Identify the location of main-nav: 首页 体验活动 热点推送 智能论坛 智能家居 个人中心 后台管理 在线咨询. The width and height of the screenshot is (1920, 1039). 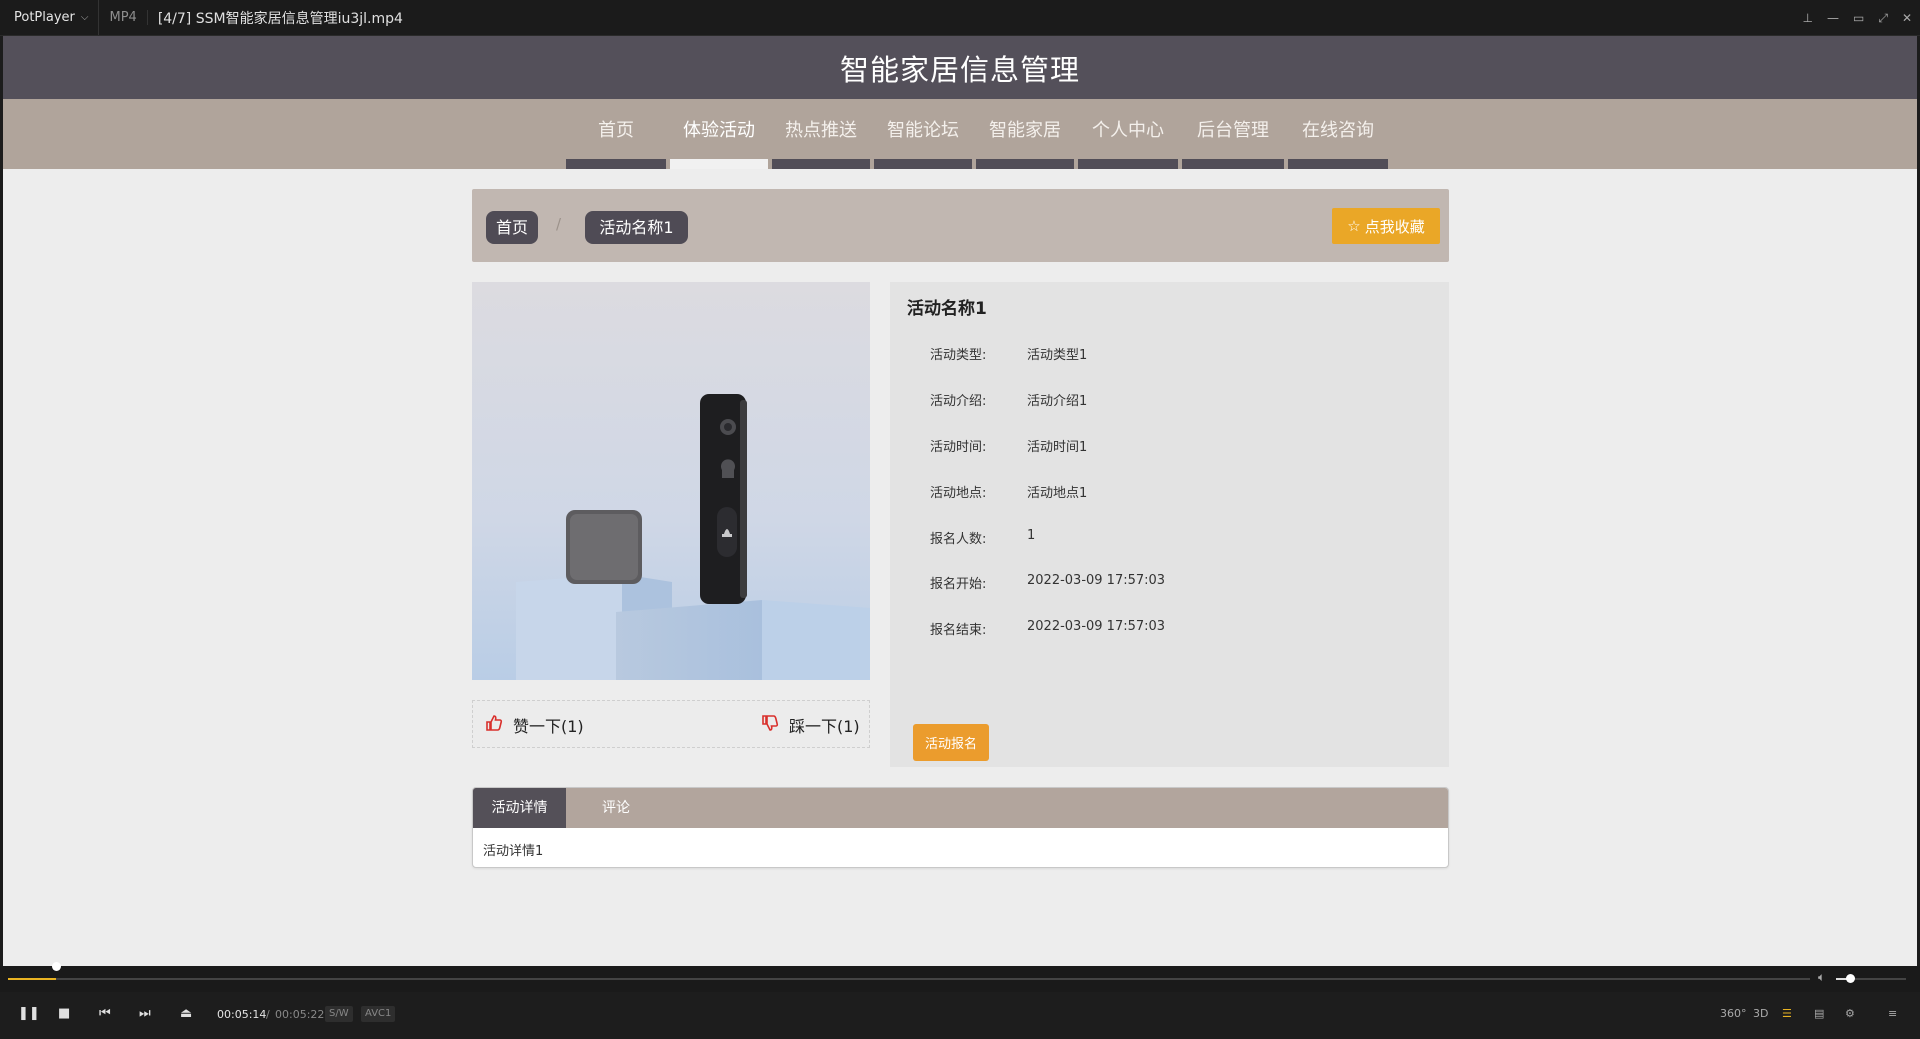
(960, 134).